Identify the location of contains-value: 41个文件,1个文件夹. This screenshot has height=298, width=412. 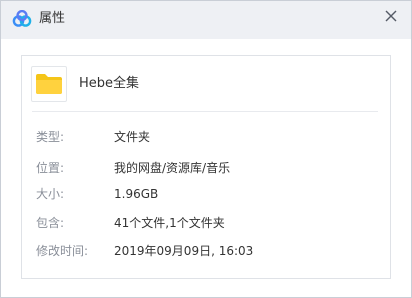
(169, 223).